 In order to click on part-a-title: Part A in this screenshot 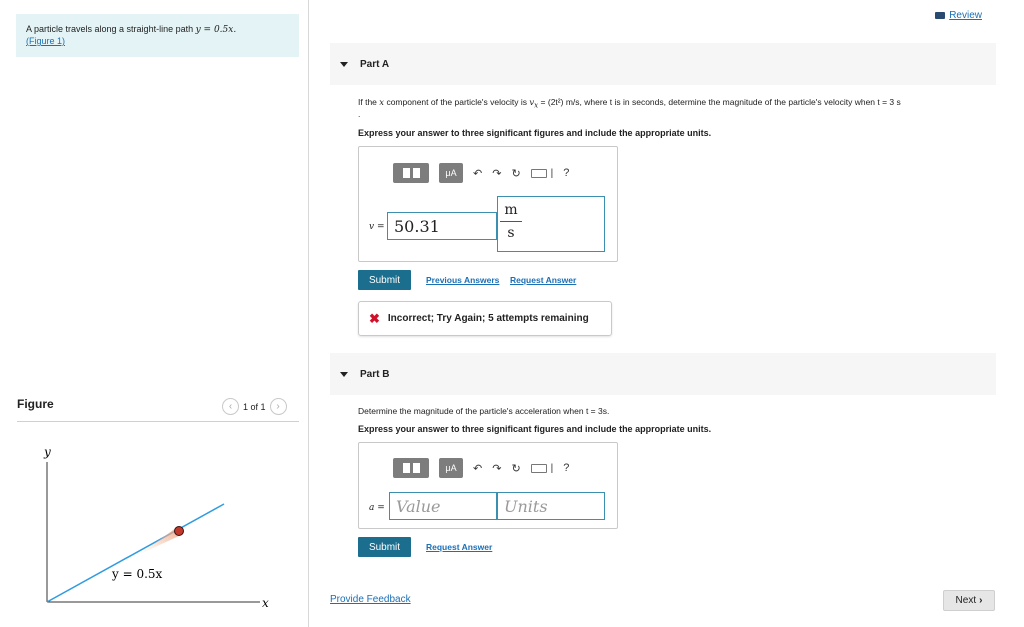, I will do `click(375, 64)`.